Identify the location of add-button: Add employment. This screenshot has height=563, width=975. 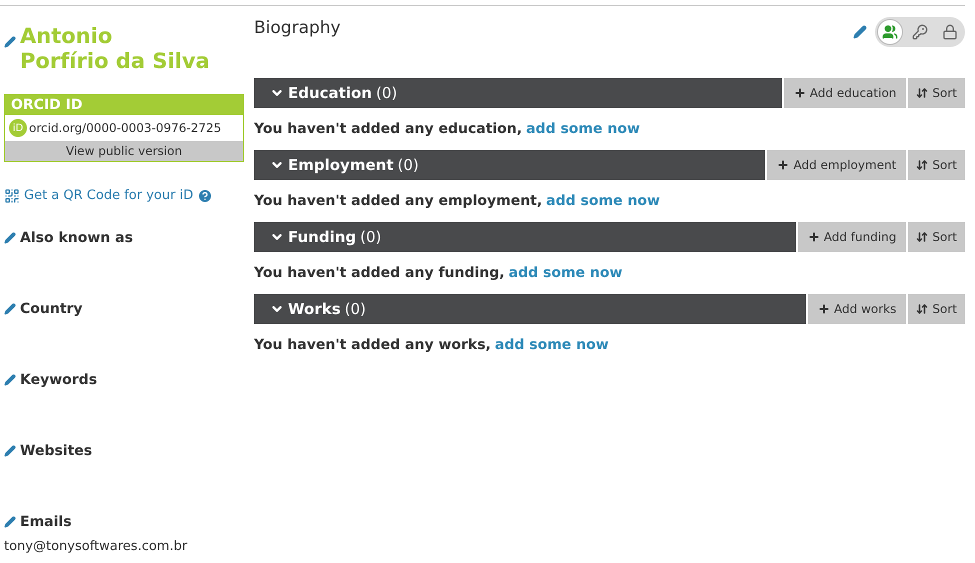
(836, 165).